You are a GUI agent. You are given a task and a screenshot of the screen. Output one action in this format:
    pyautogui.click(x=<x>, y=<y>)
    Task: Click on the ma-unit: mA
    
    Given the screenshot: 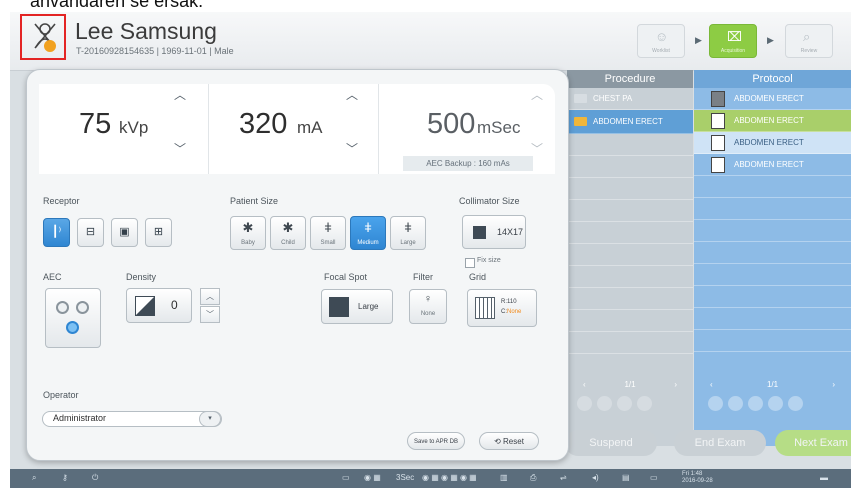 What is the action you would take?
    pyautogui.click(x=310, y=127)
    